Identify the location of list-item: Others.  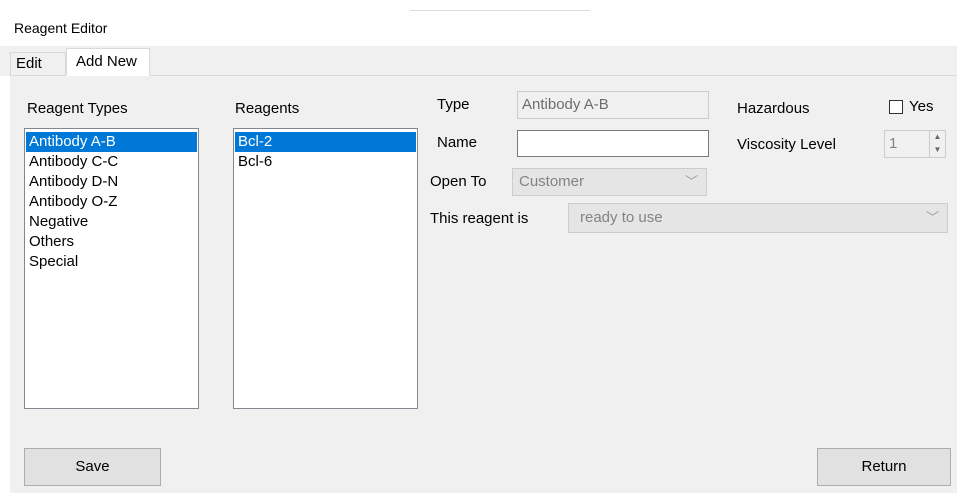
(111, 242).